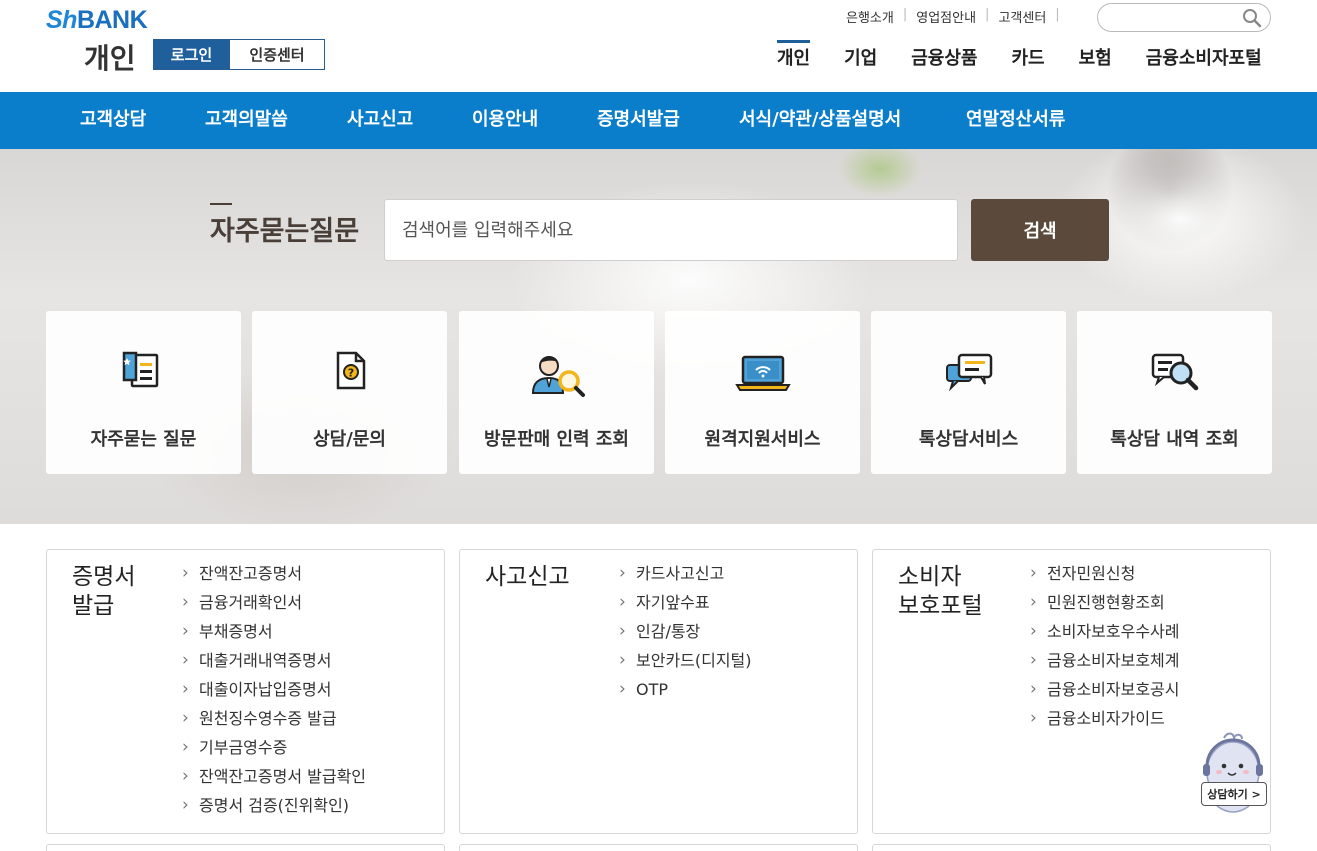 This screenshot has width=1317, height=851. I want to click on laptop-wifi-icon, so click(762, 373).